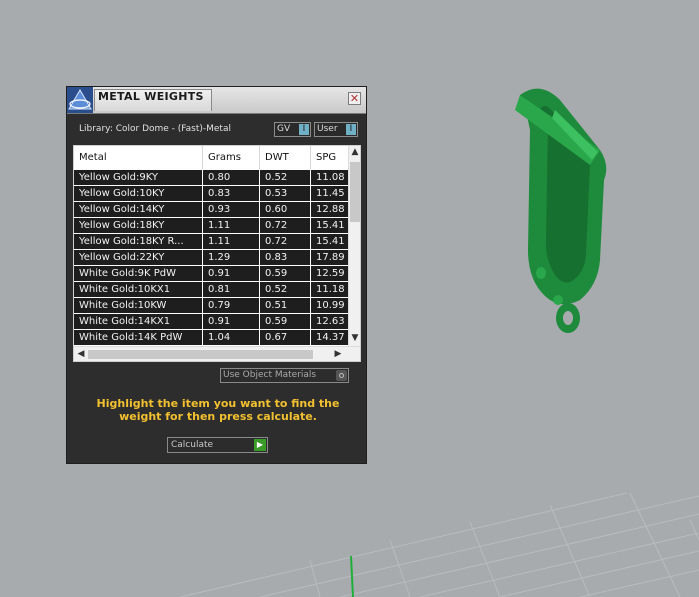 This screenshot has width=699, height=597. Describe the element at coordinates (341, 375) in the screenshot. I see `radio-icon` at that location.